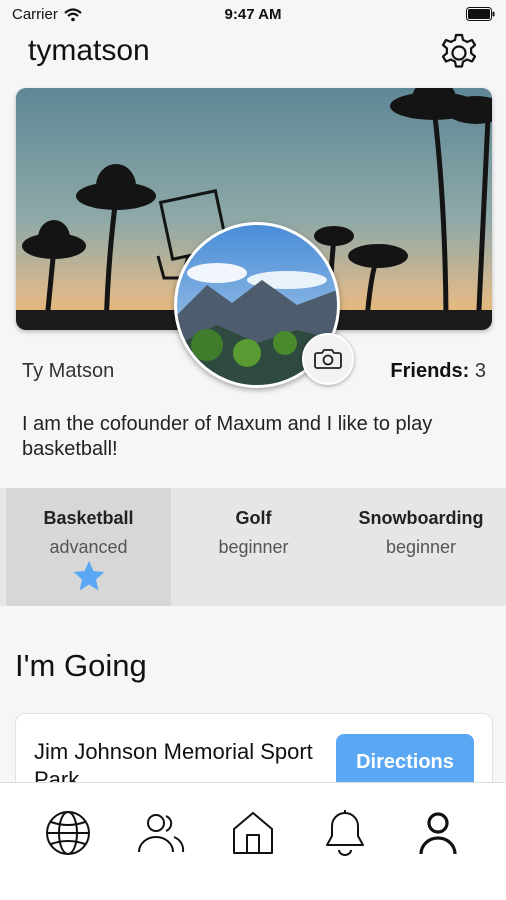  Describe the element at coordinates (459, 53) in the screenshot. I see `gear-icon` at that location.